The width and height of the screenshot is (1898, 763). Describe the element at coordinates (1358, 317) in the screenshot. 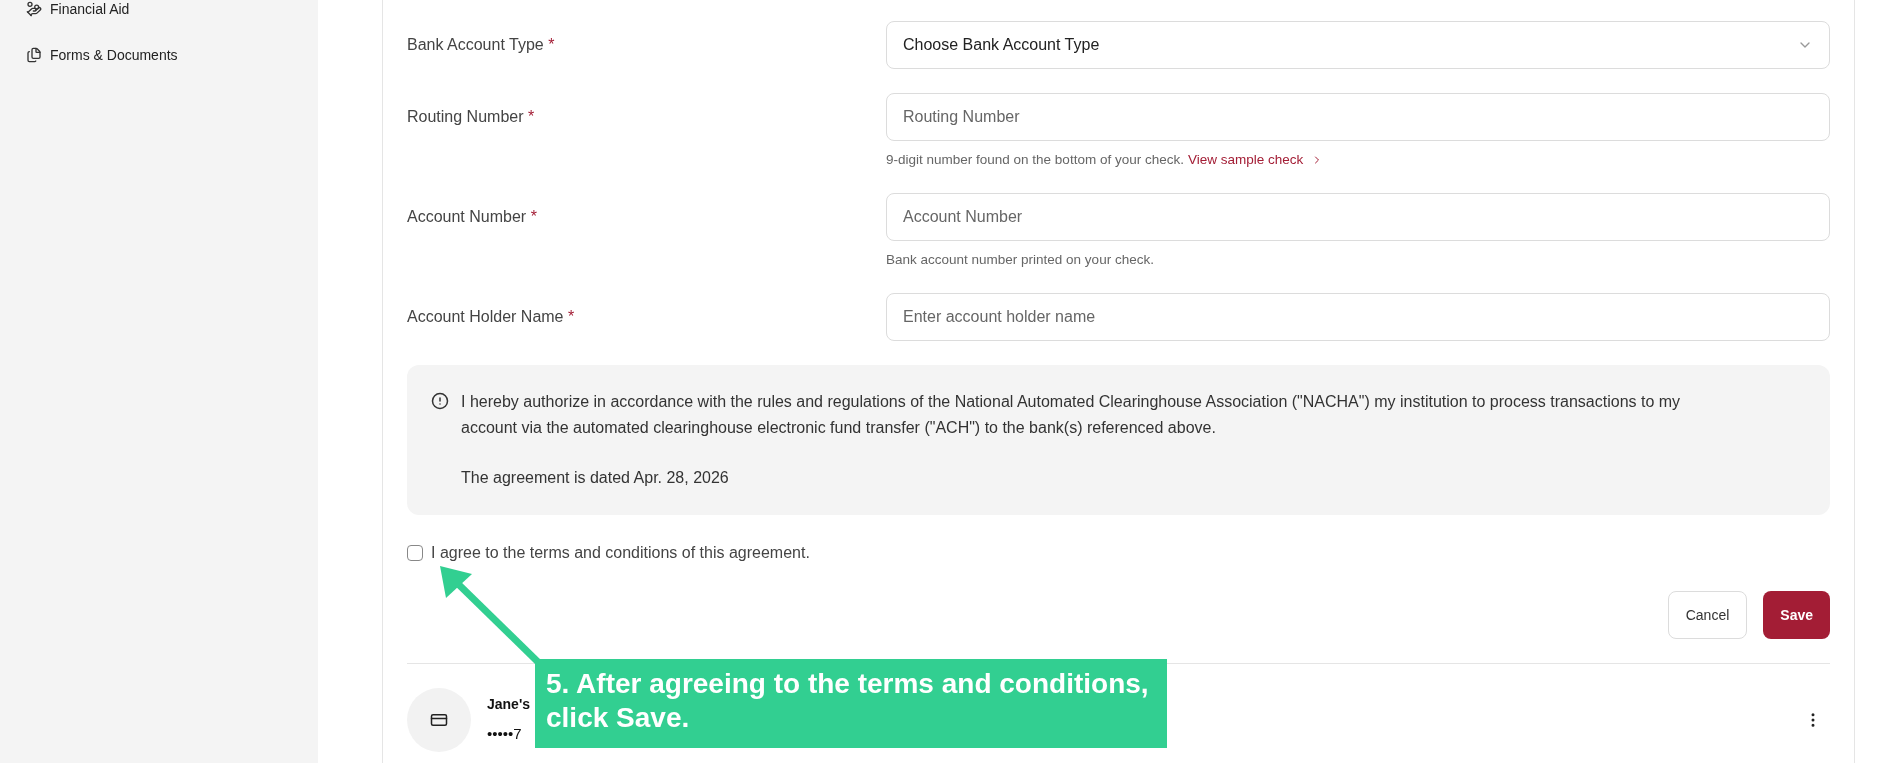

I see `input-field: Enter account holder name` at that location.